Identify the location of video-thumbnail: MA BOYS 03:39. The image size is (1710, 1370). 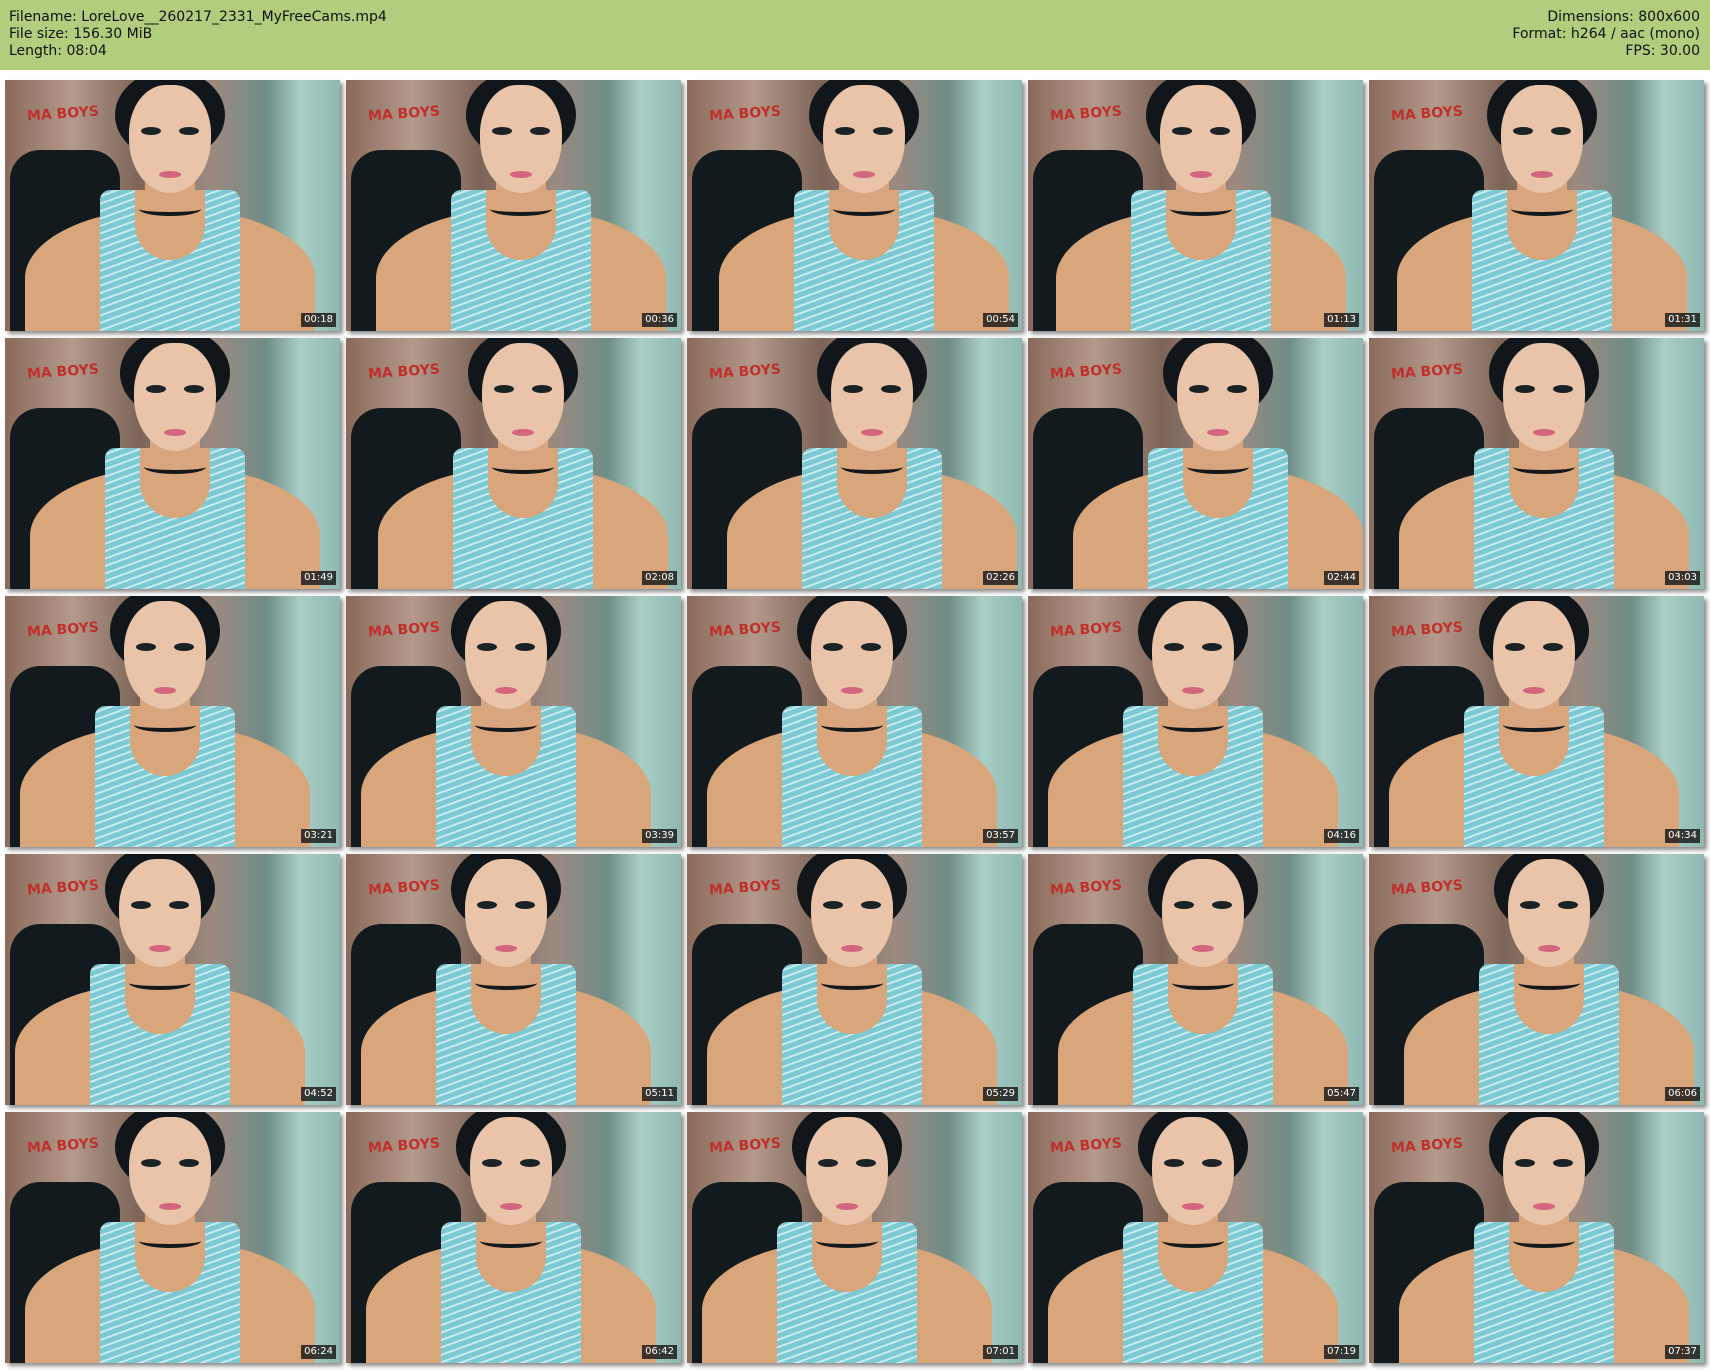
(513, 721).